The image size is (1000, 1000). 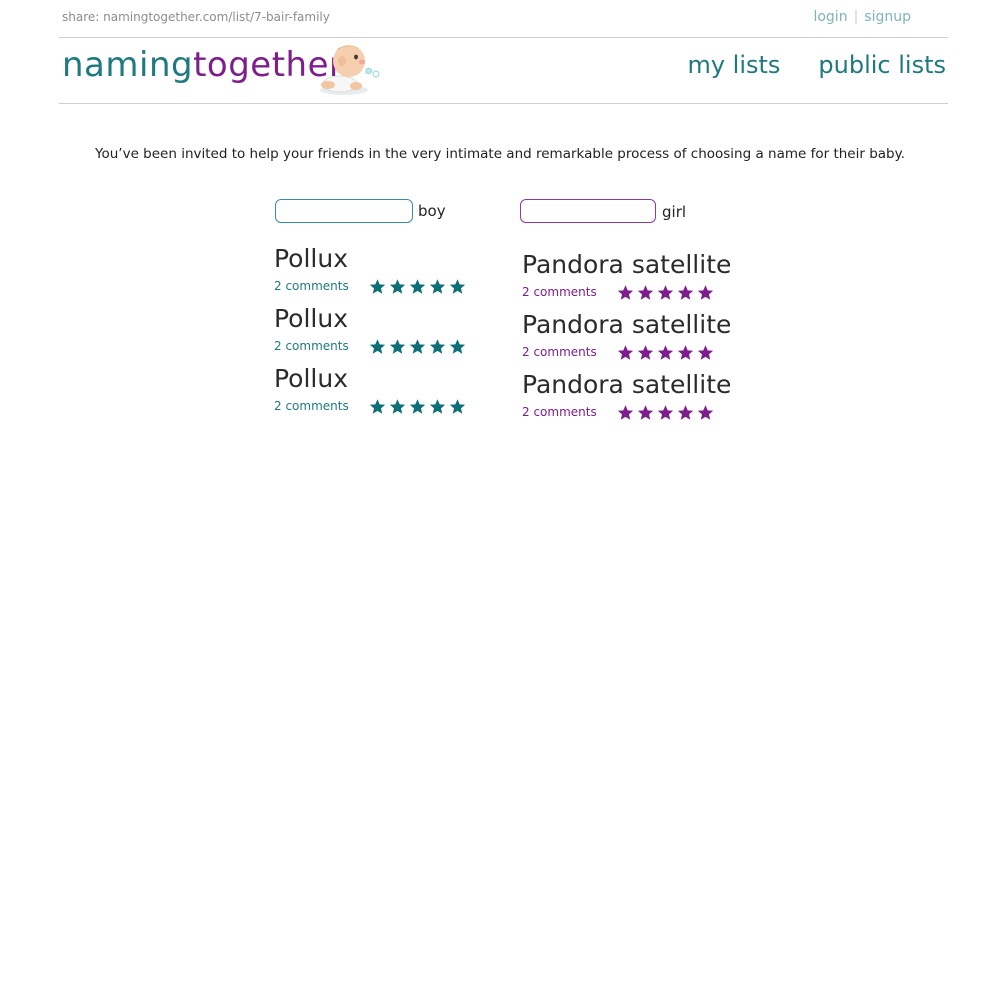 What do you see at coordinates (344, 211) in the screenshot?
I see `boy-name-input` at bounding box center [344, 211].